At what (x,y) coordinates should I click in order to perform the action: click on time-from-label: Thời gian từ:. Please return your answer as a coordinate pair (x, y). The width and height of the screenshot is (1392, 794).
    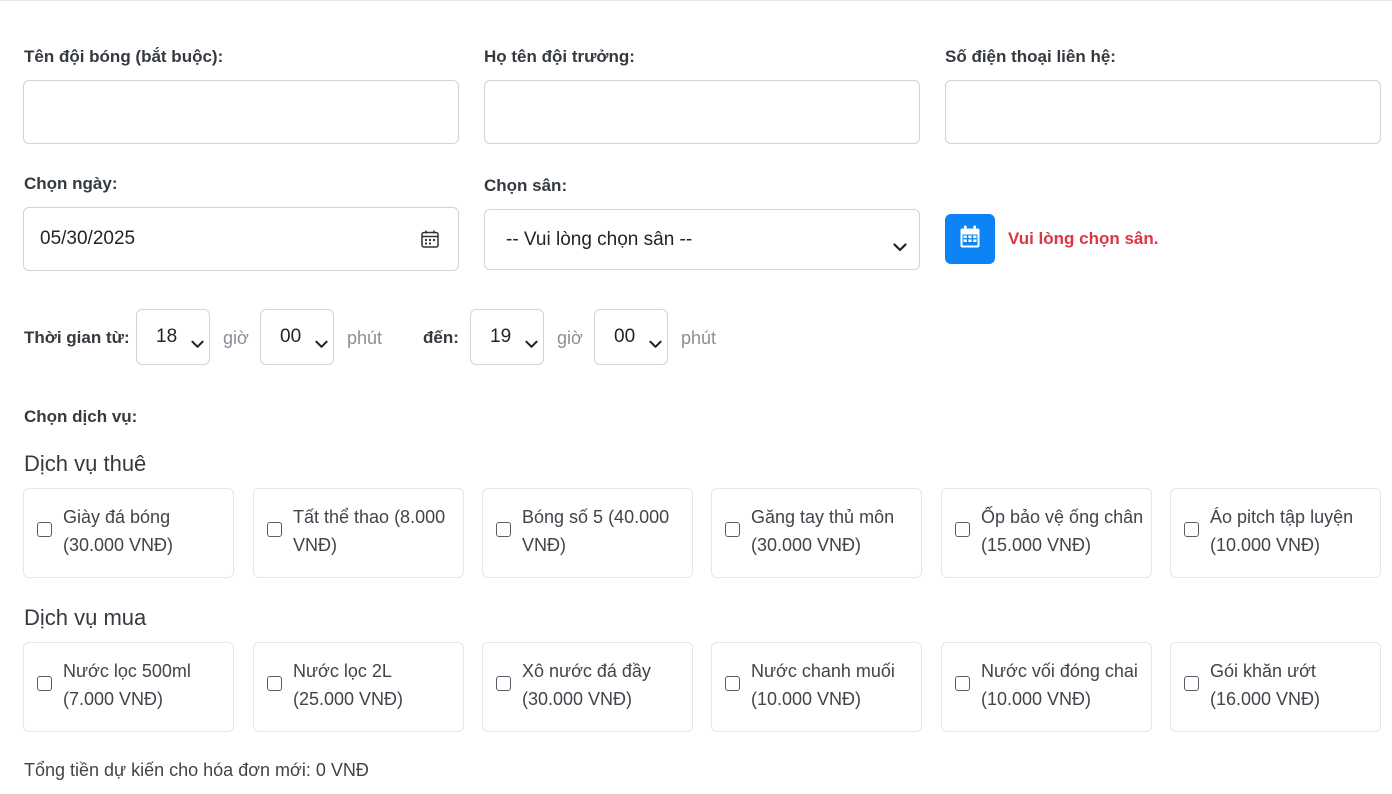
    Looking at the image, I should click on (77, 337).